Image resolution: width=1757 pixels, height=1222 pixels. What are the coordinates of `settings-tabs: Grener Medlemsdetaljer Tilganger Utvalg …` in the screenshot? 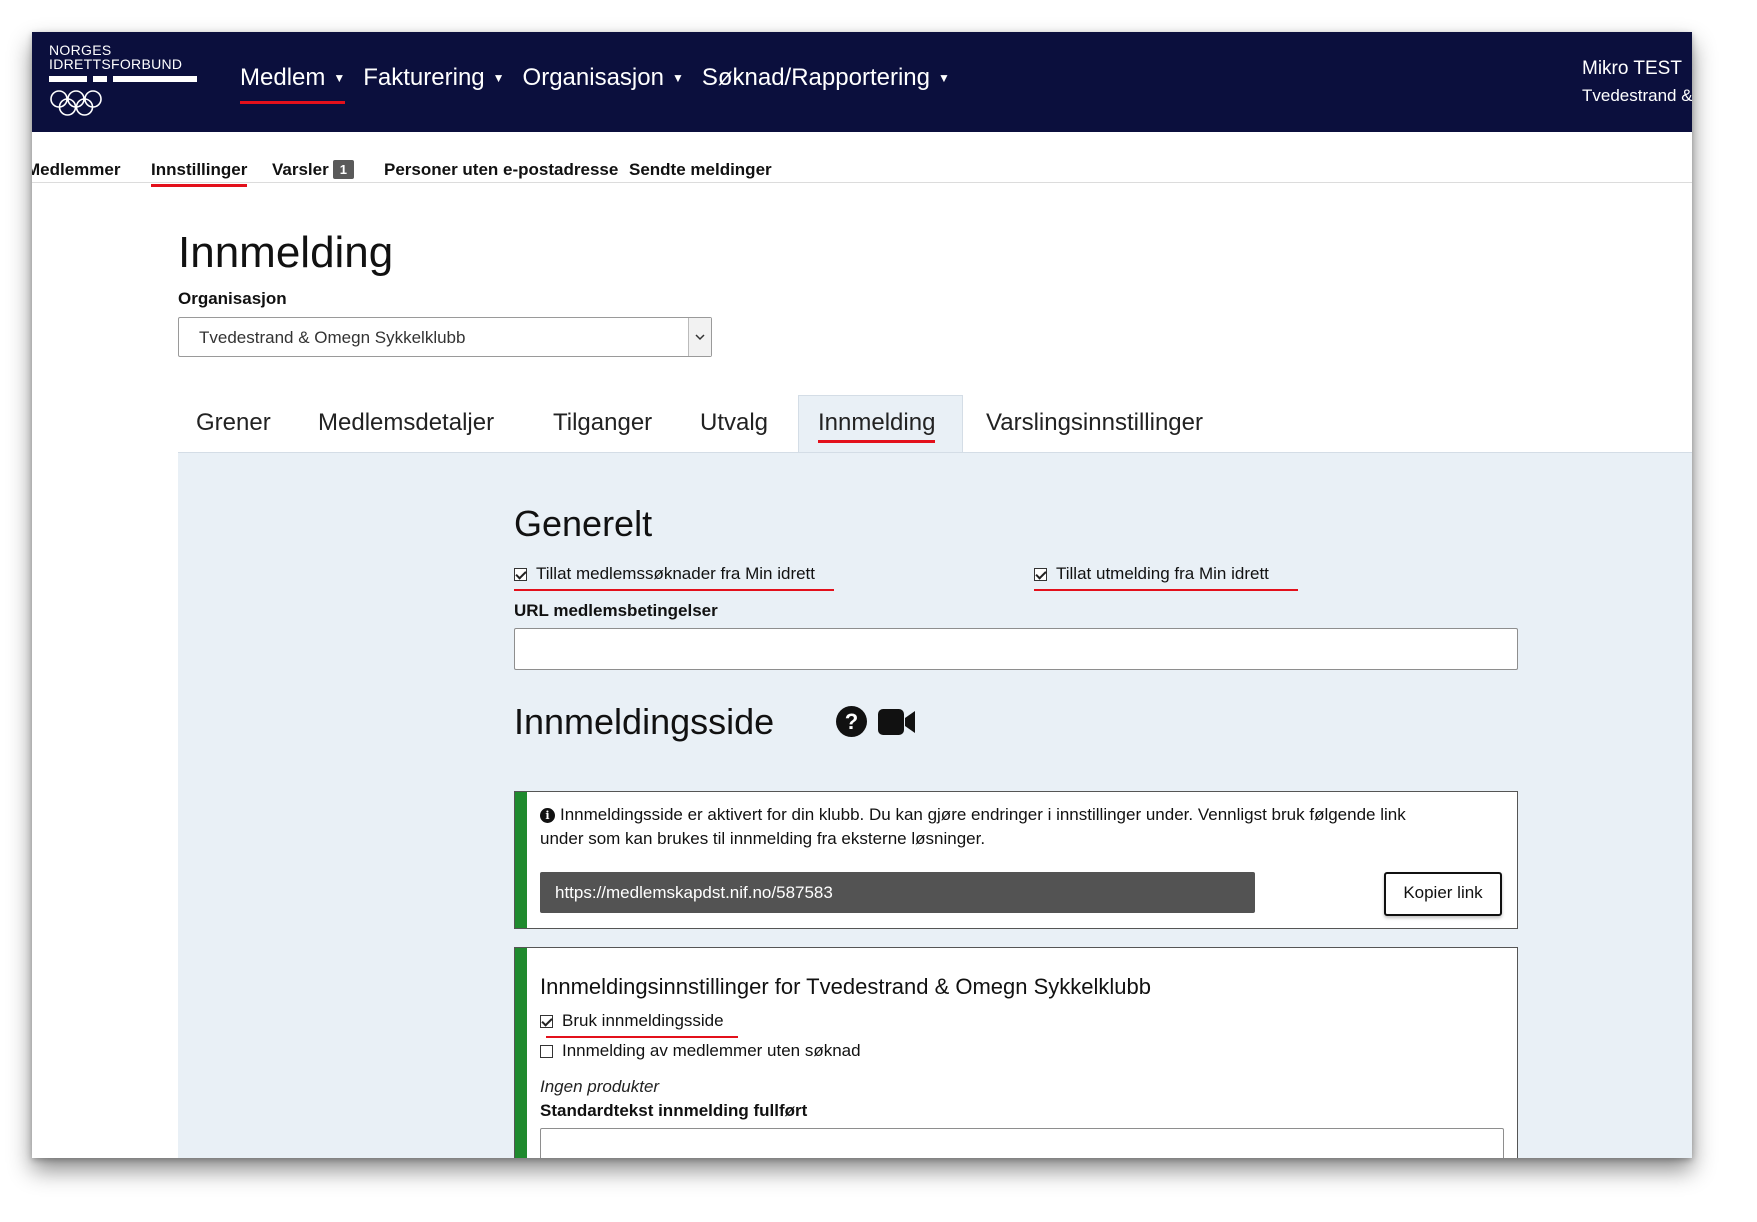 It's located at (935, 424).